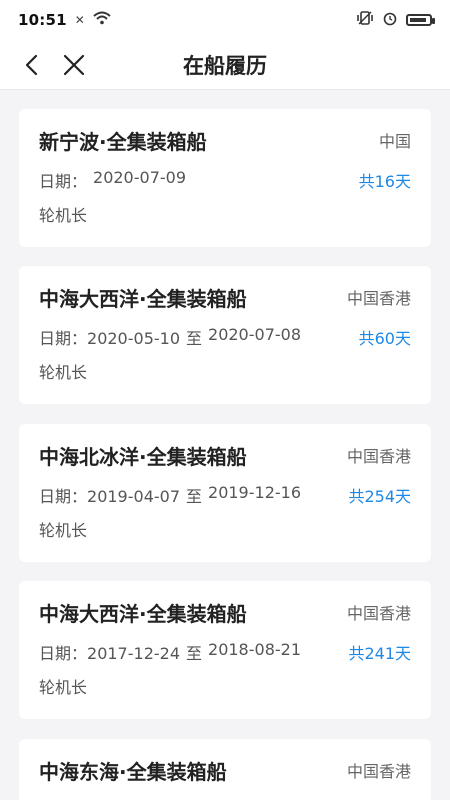 Image resolution: width=450 pixels, height=800 pixels. I want to click on status-bar: 10:51 ✕, so click(225, 20).